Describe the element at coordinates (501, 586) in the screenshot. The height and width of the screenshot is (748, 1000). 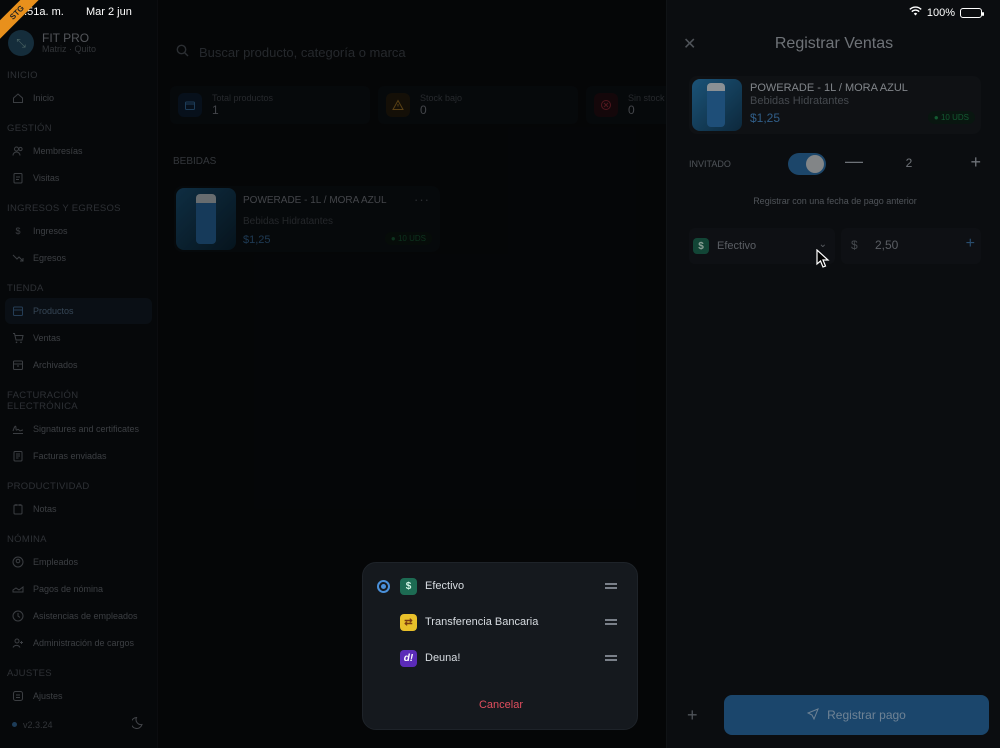
I see `payment-option-efectivo: $ Efectivo` at that location.